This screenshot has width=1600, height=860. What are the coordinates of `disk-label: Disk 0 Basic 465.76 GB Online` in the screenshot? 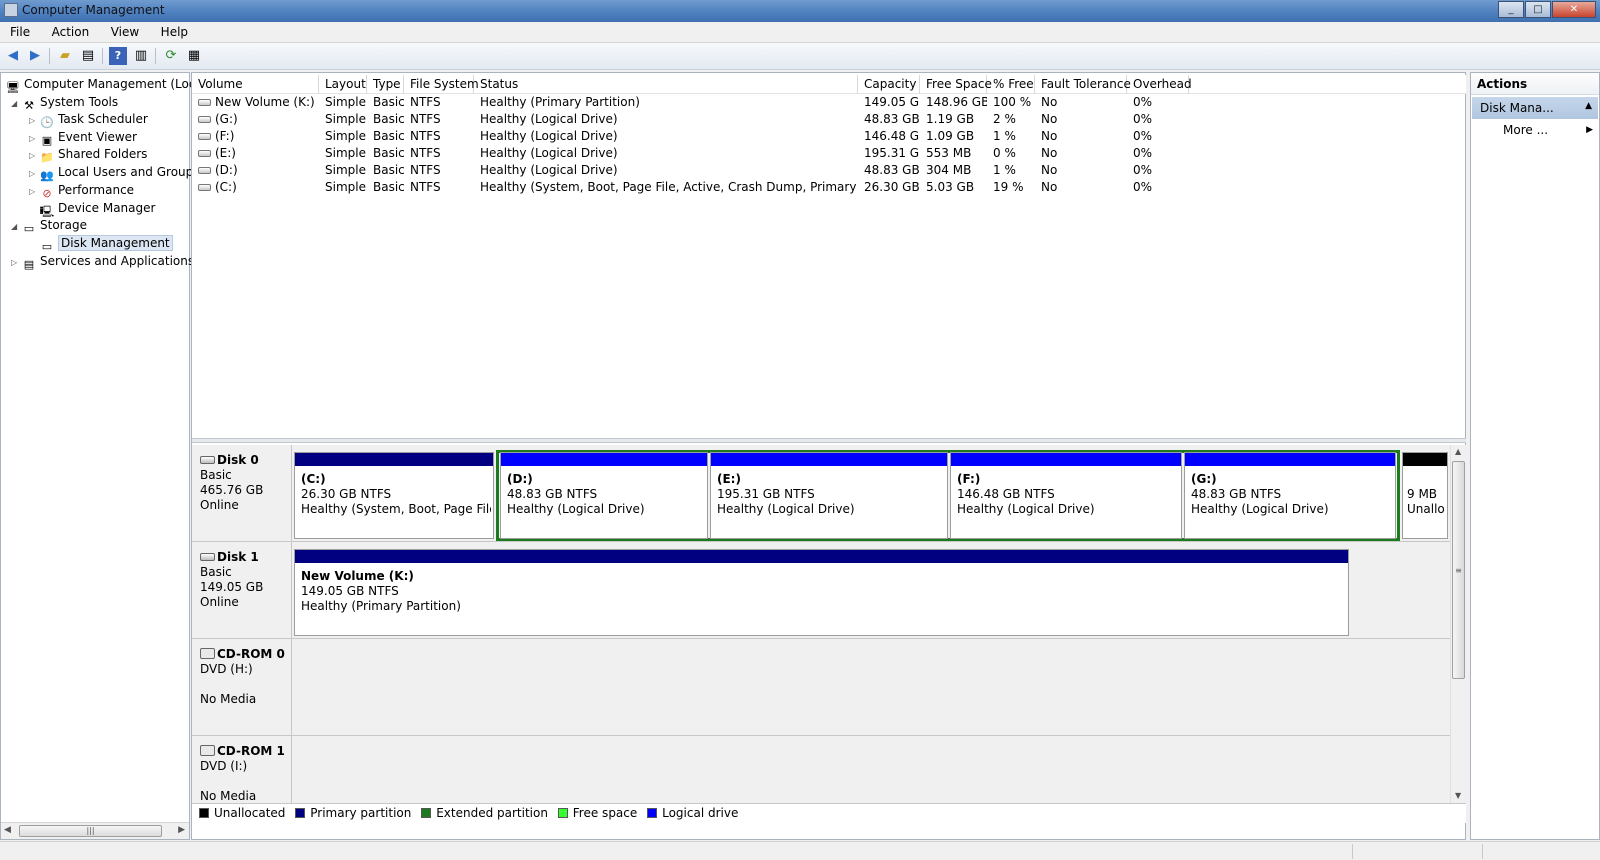 It's located at (242, 493).